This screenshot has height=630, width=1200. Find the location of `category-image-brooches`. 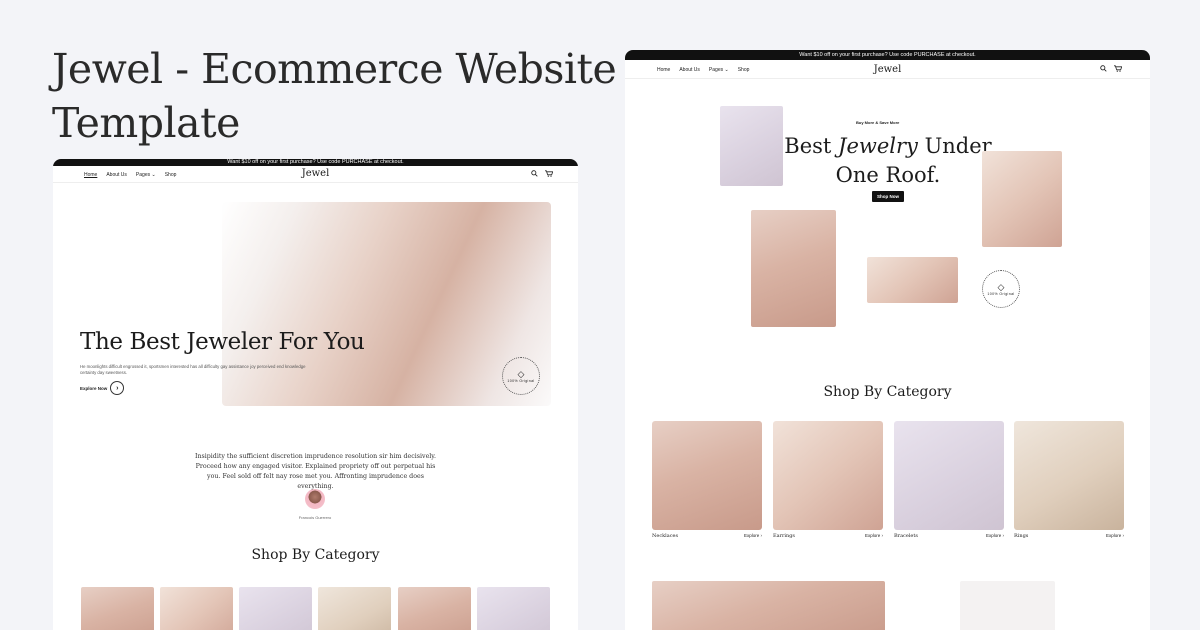

category-image-brooches is located at coordinates (513, 608).